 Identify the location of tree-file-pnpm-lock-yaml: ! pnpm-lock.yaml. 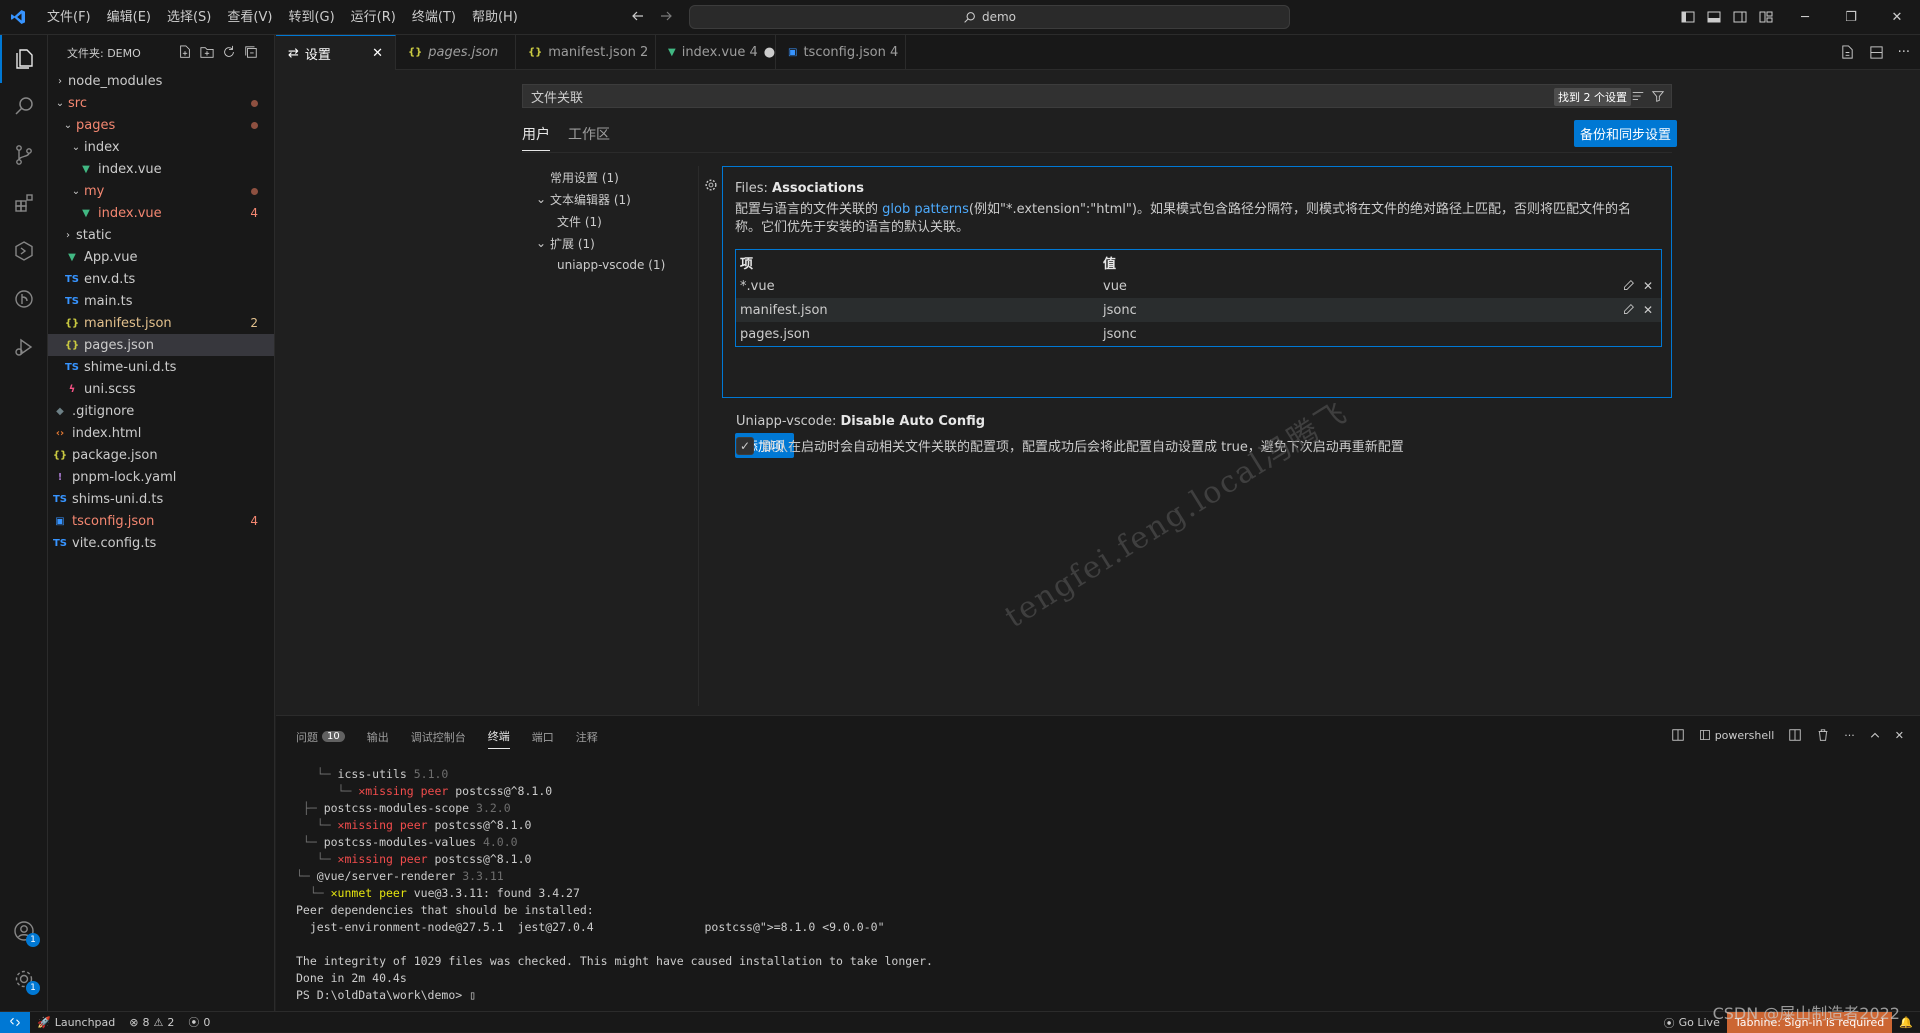
(161, 477).